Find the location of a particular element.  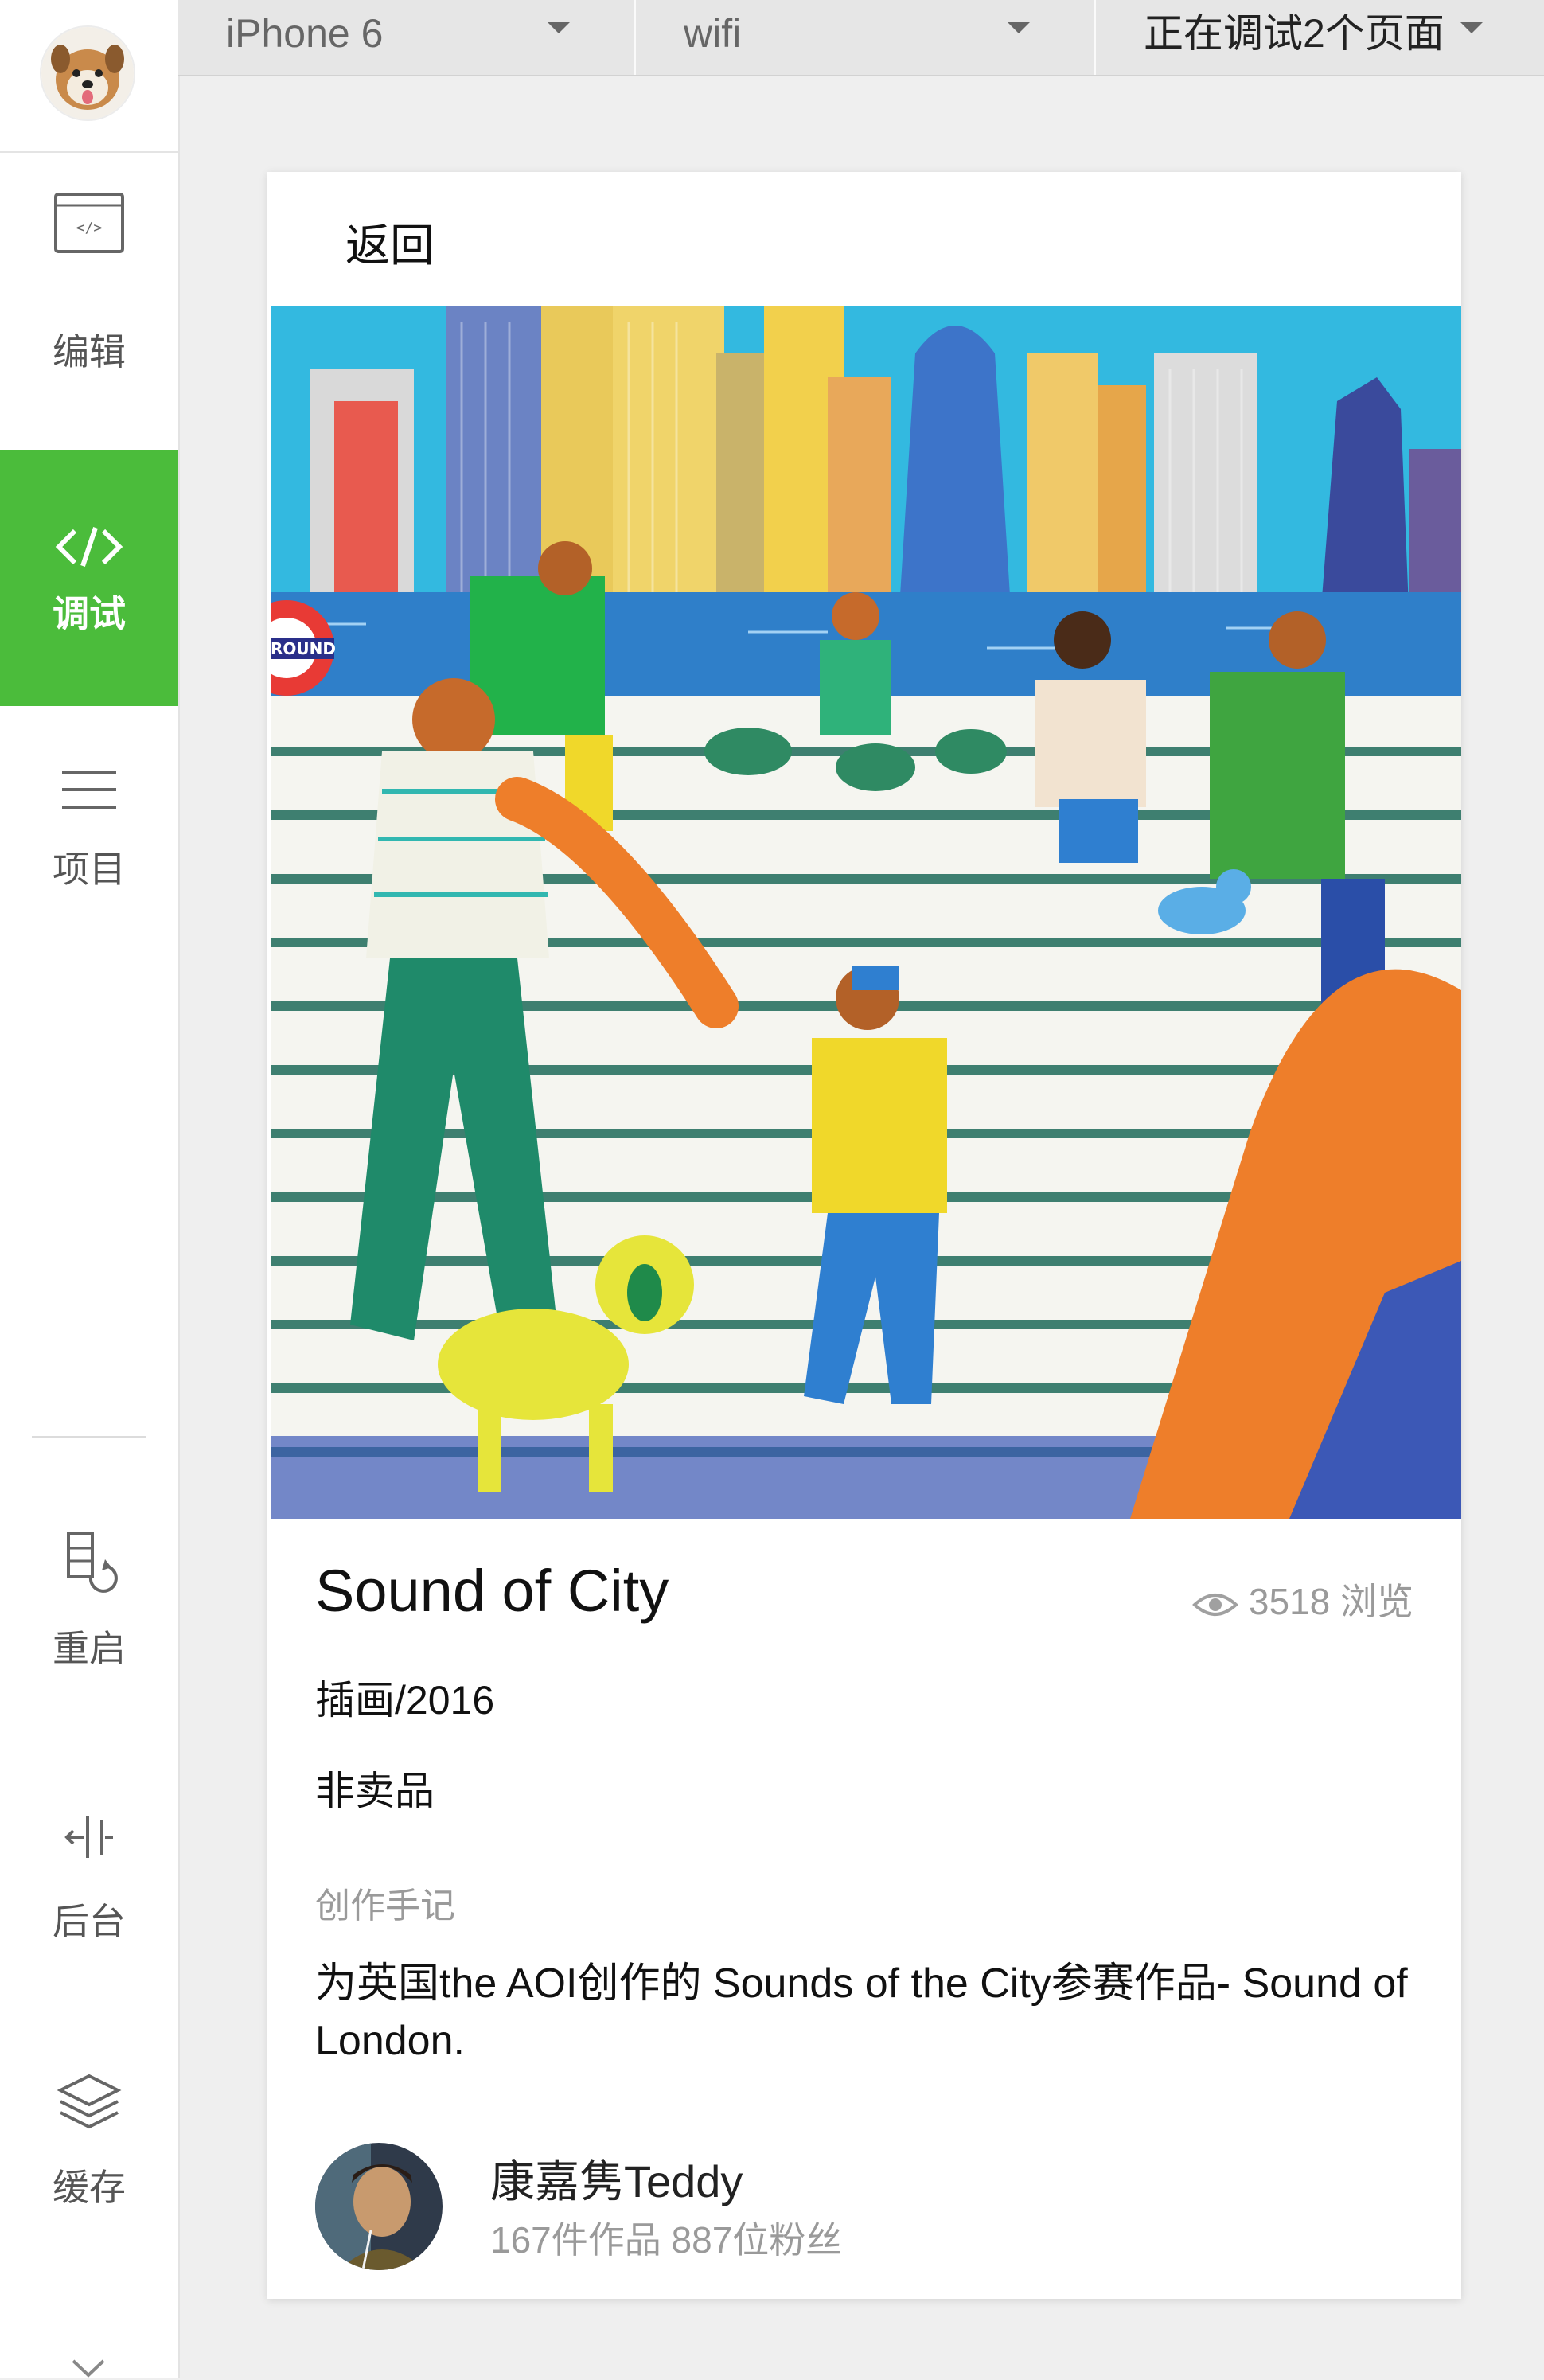

code-window-icon: </> is located at coordinates (89, 223).